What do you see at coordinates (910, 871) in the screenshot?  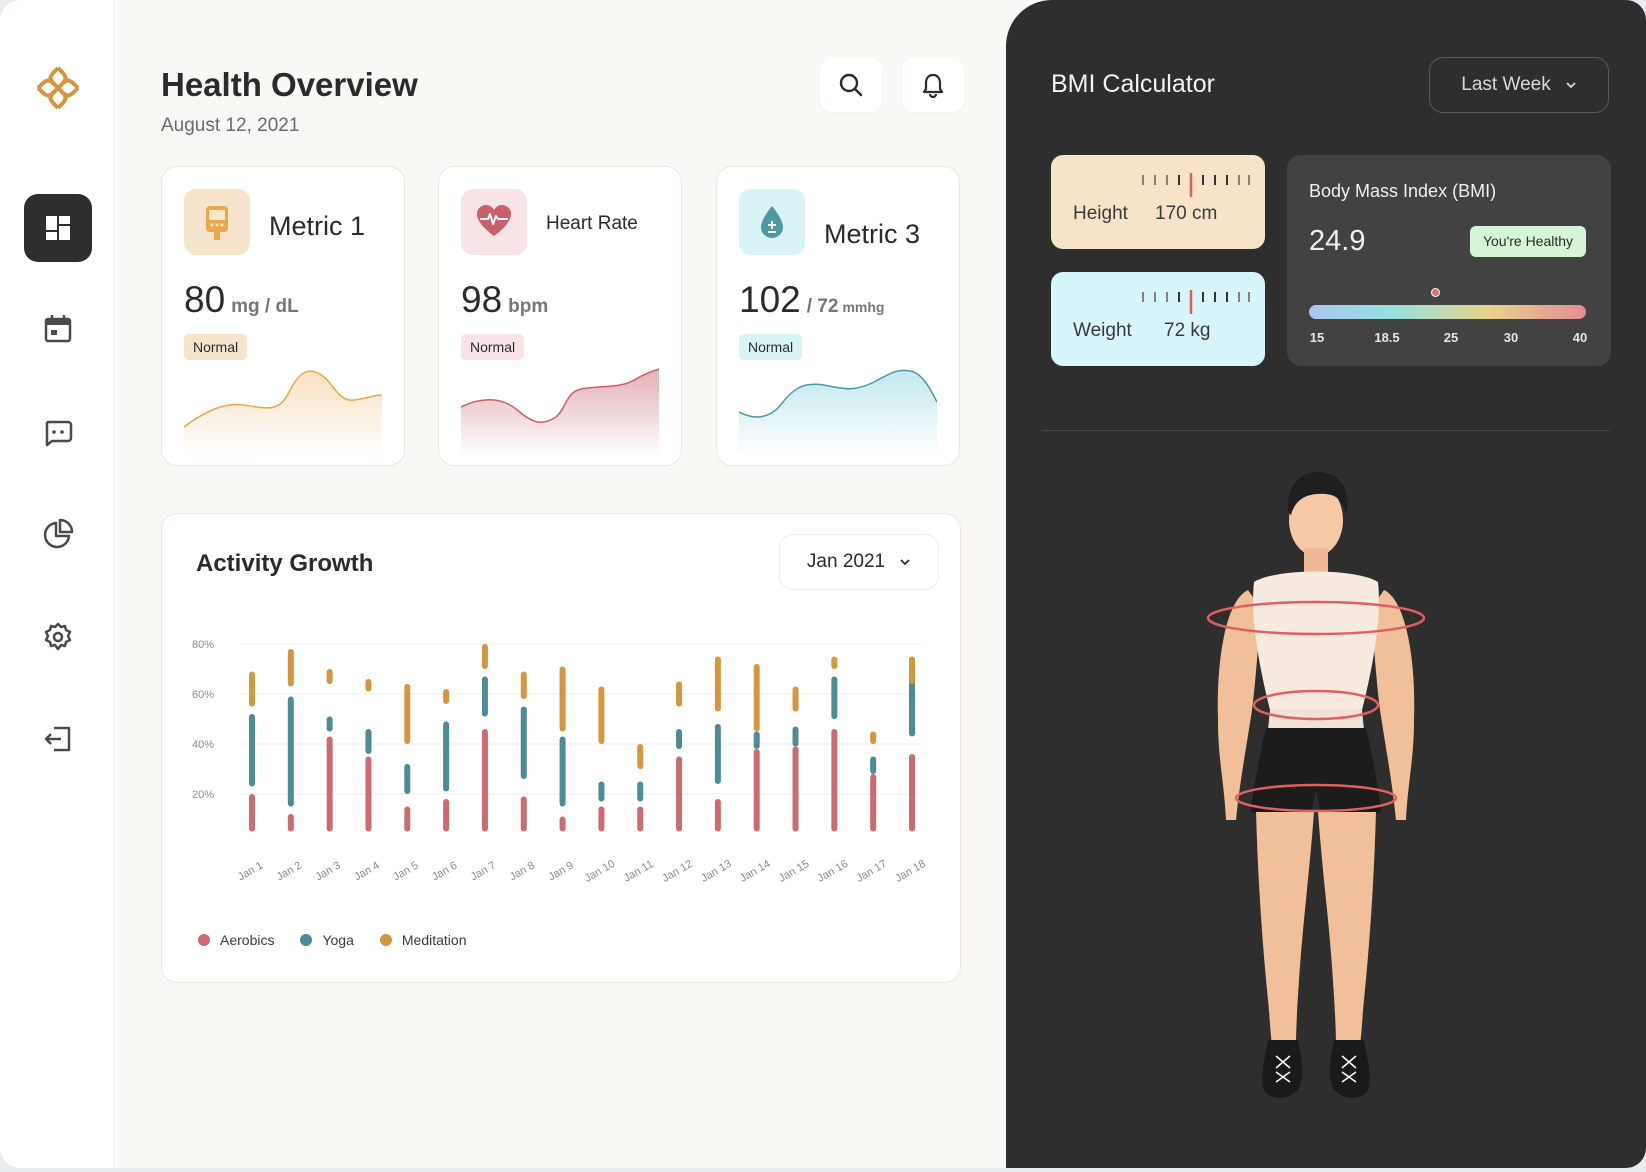 I see `x-tick-label: Jan 18` at bounding box center [910, 871].